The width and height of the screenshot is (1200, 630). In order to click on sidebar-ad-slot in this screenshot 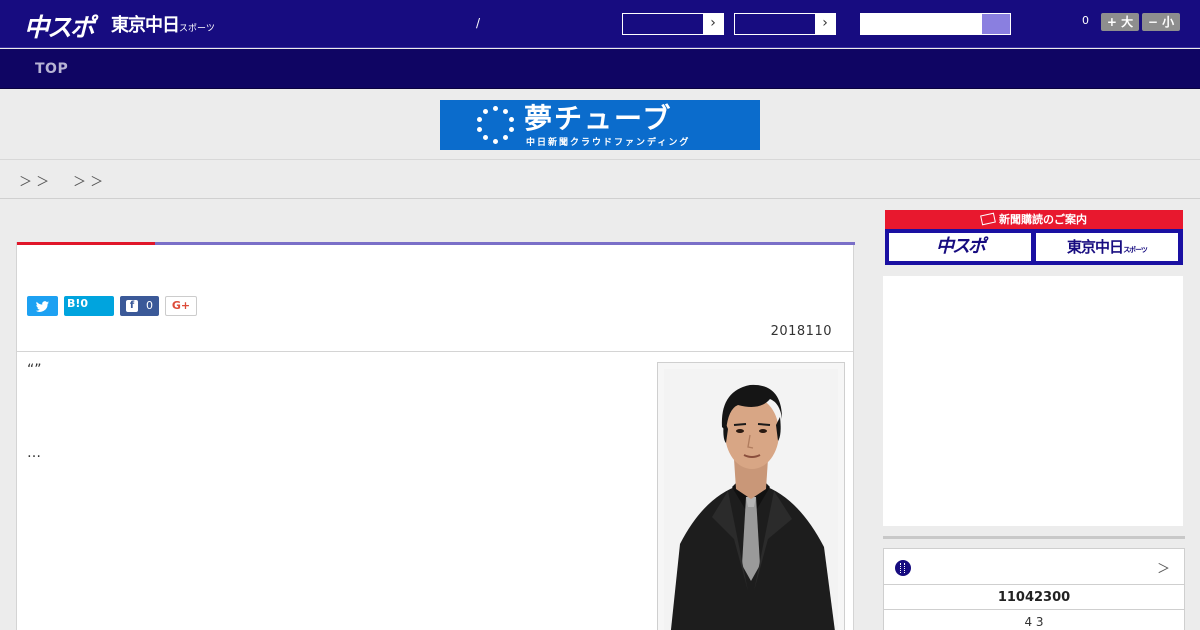, I will do `click(1033, 401)`.